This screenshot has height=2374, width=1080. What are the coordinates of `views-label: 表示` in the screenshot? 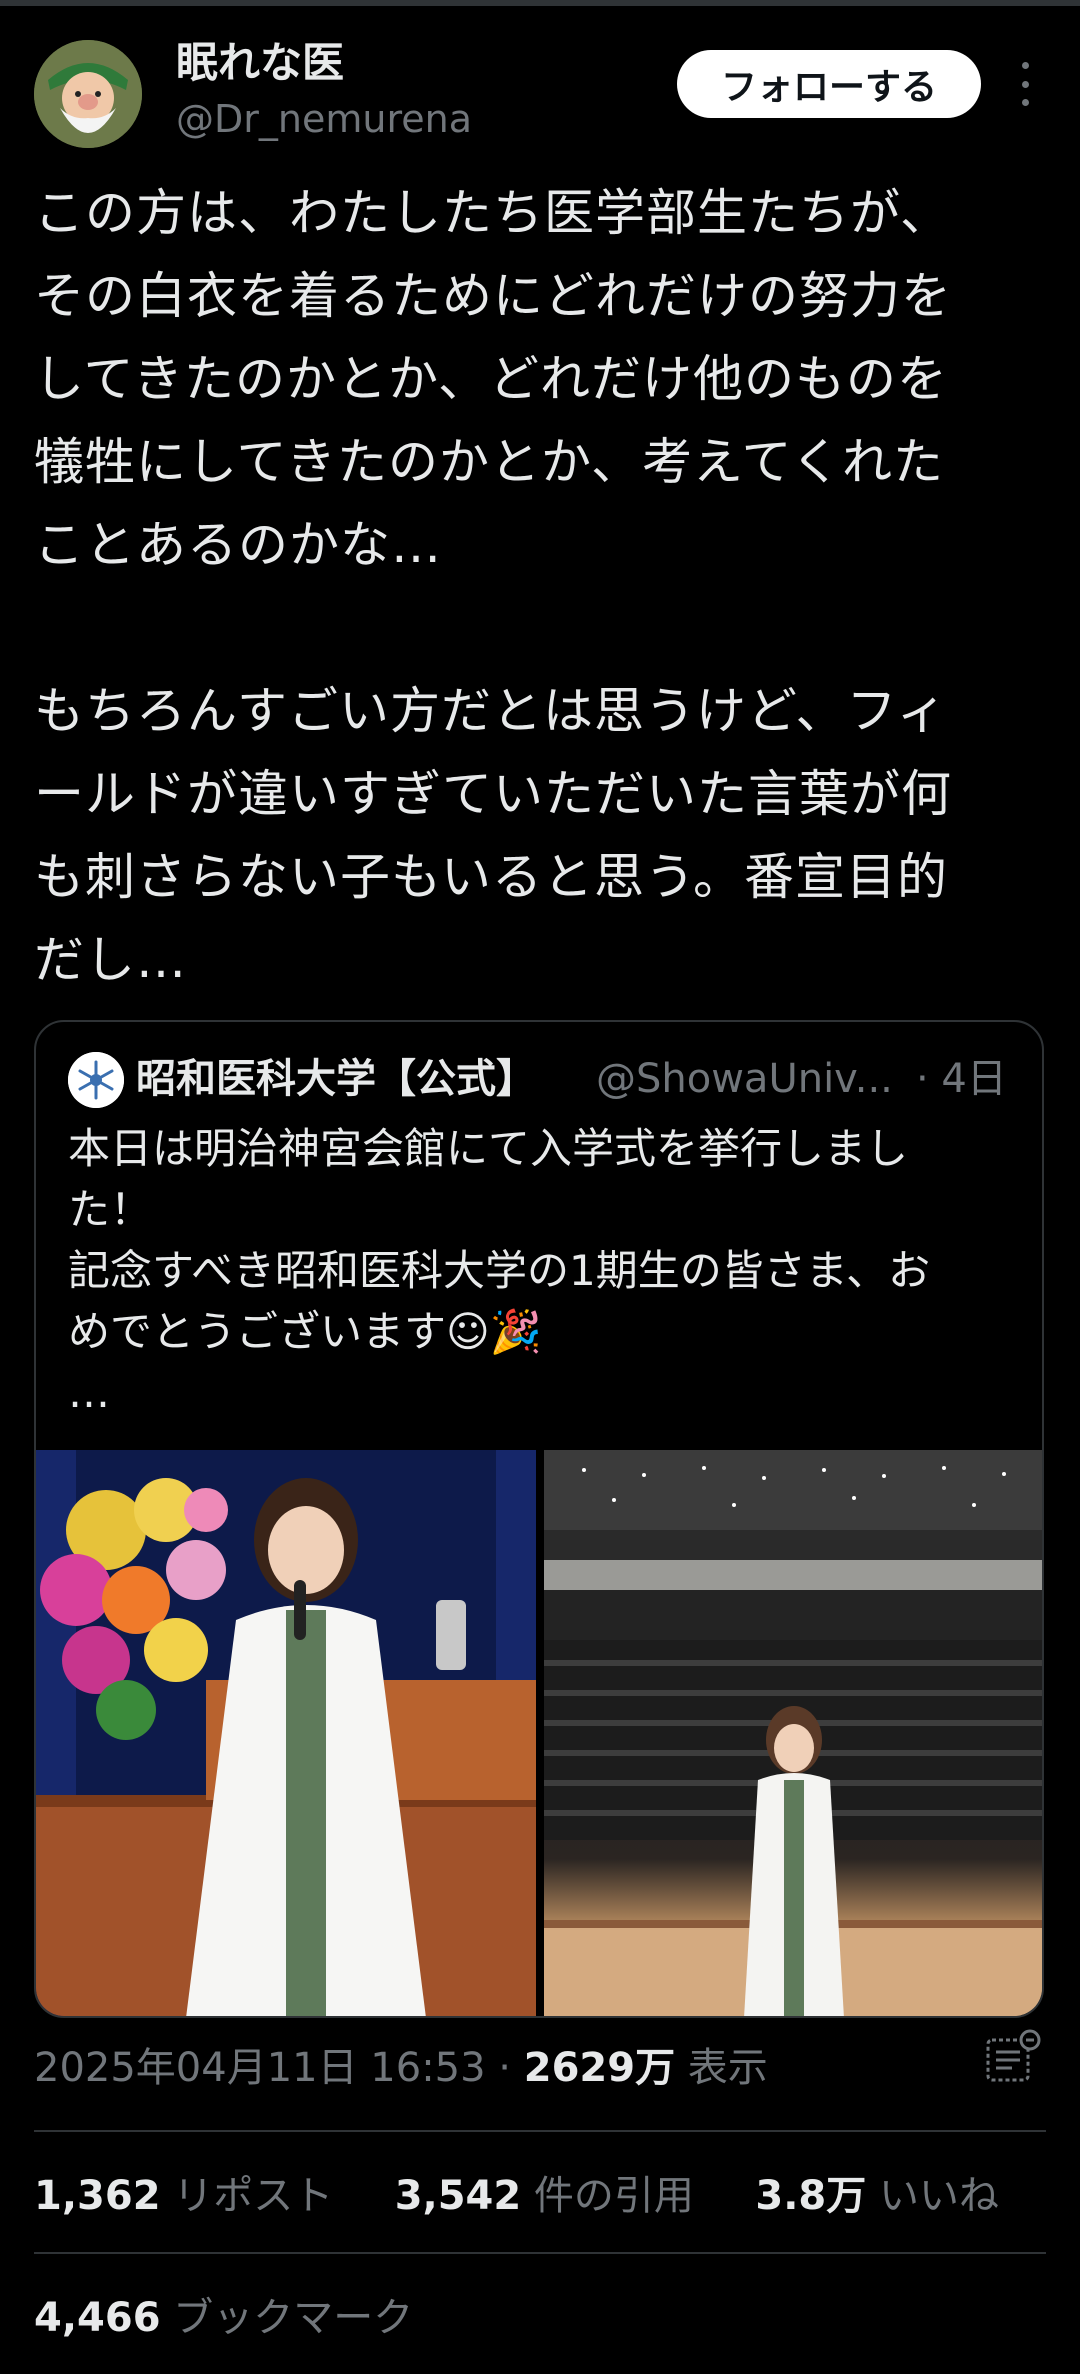 It's located at (721, 2068).